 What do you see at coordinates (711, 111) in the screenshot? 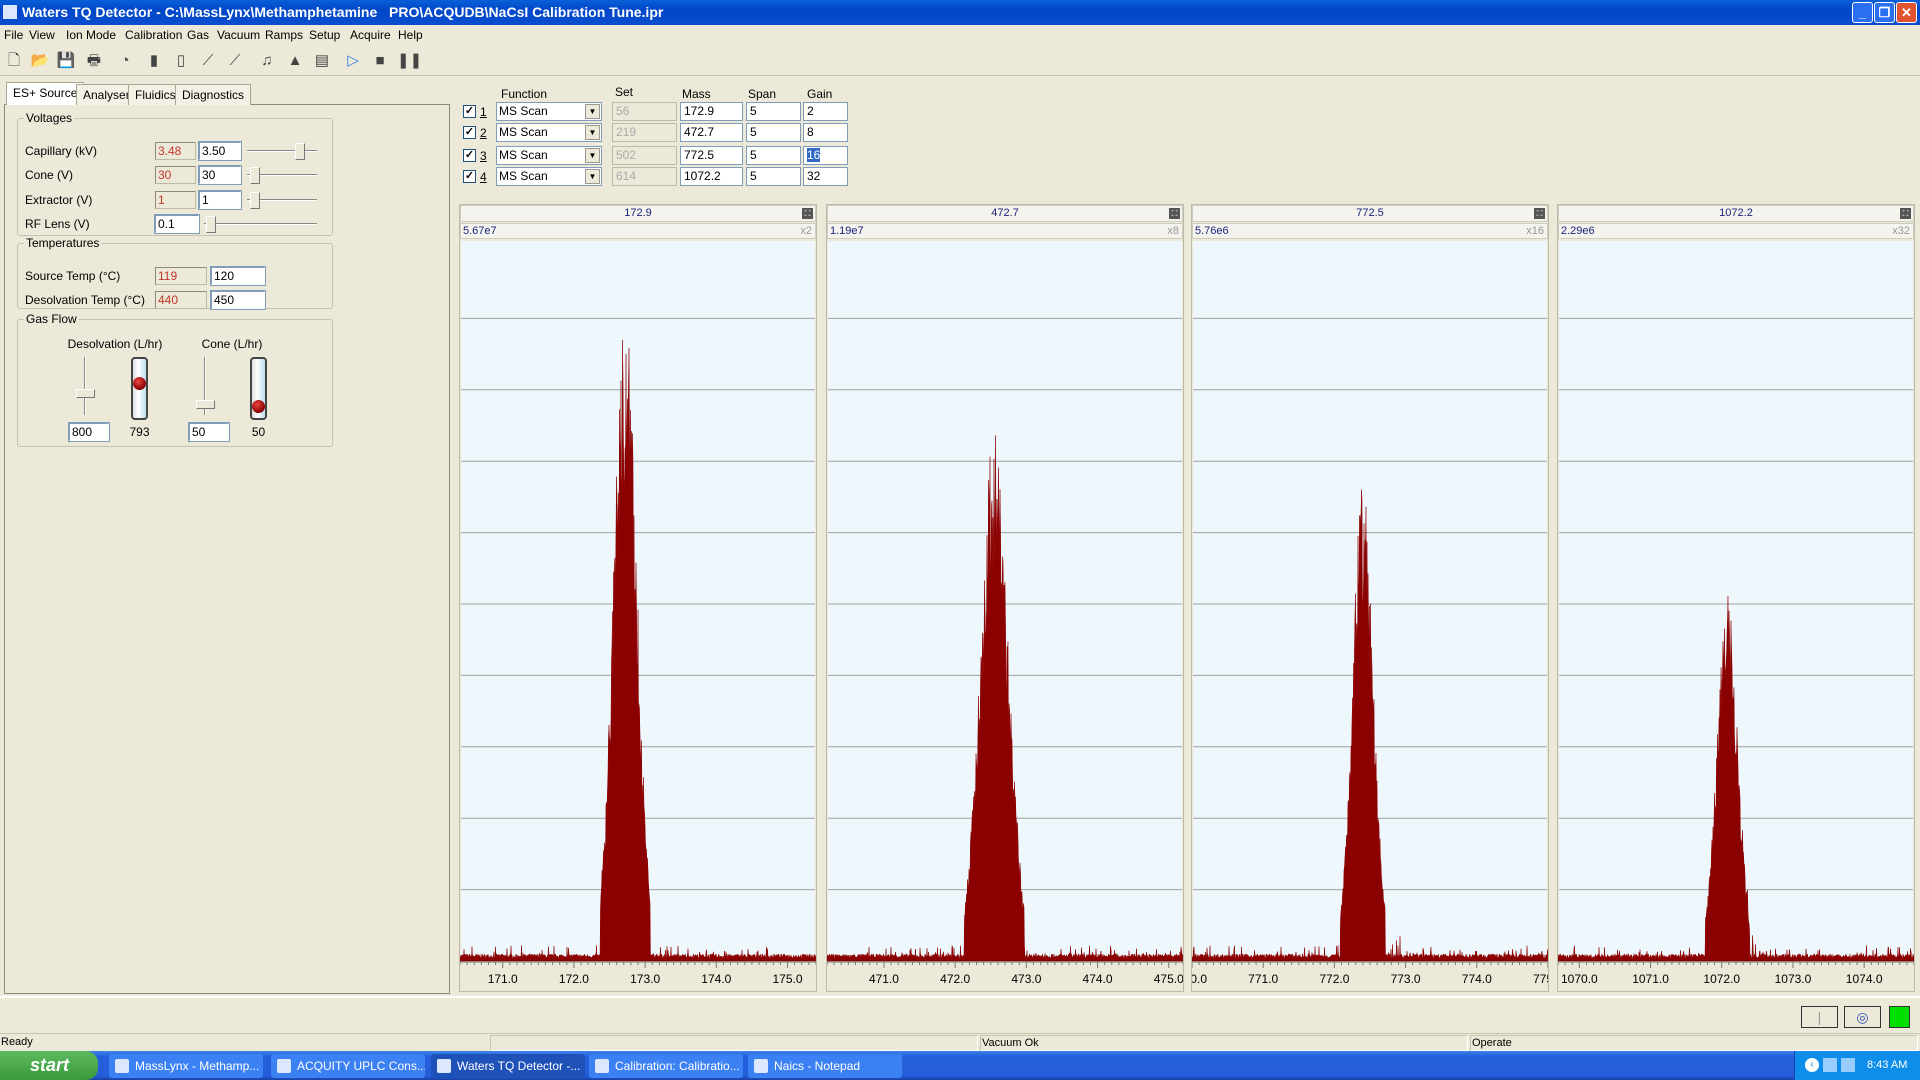
I see `mass-input: 172.9` at bounding box center [711, 111].